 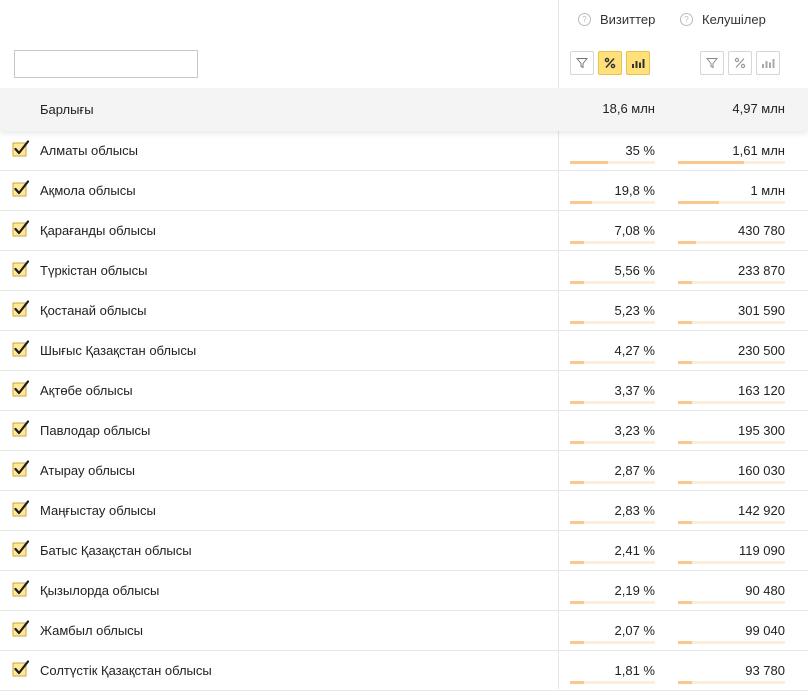 What do you see at coordinates (404, 351) in the screenshot?
I see `table-row: Шығыс Қазақстан облысы 4,27 % 230 500` at bounding box center [404, 351].